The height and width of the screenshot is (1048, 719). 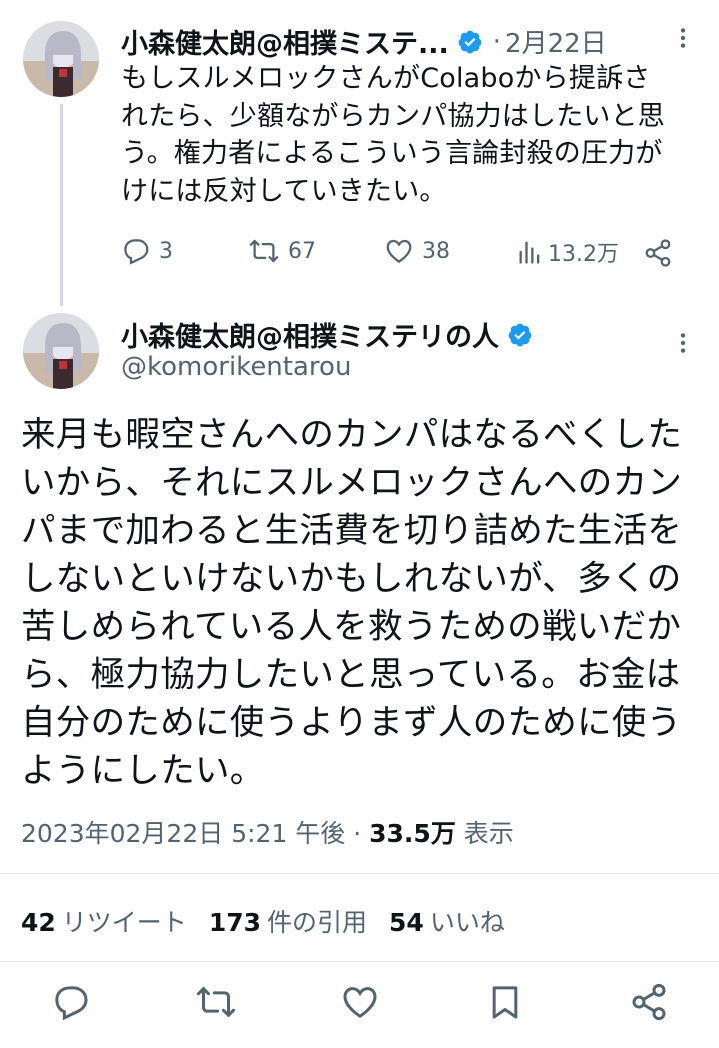 What do you see at coordinates (393, 116) in the screenshot?
I see `tweet-text-line: れたら、少額ながらカンパ協力はしたいと思` at bounding box center [393, 116].